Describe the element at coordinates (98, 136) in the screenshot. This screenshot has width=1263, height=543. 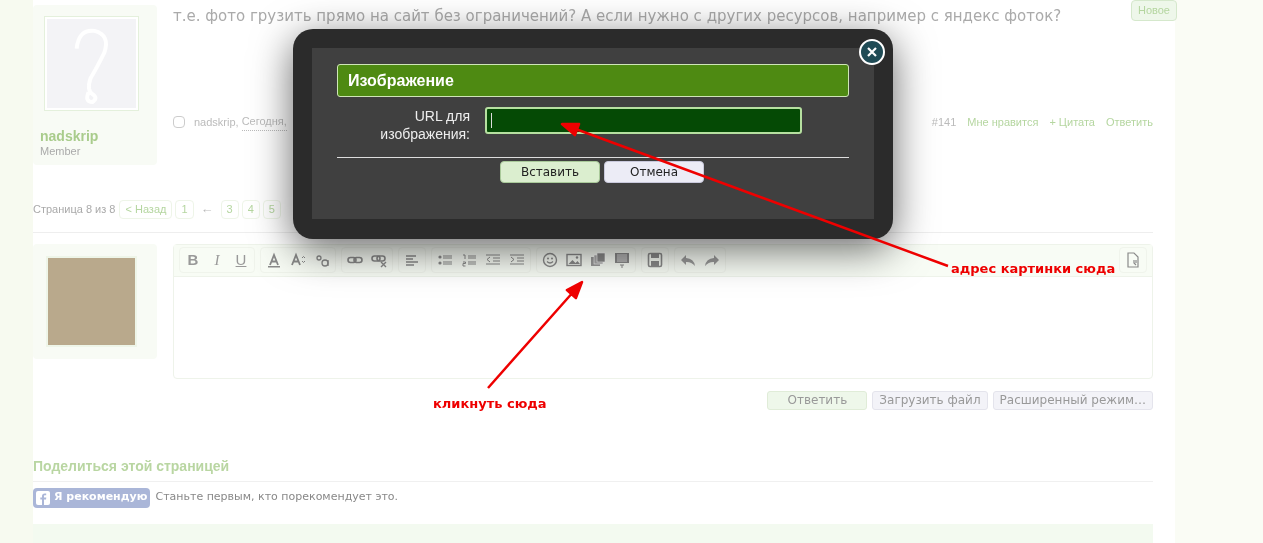
I see `author-name: nadskrip` at that location.